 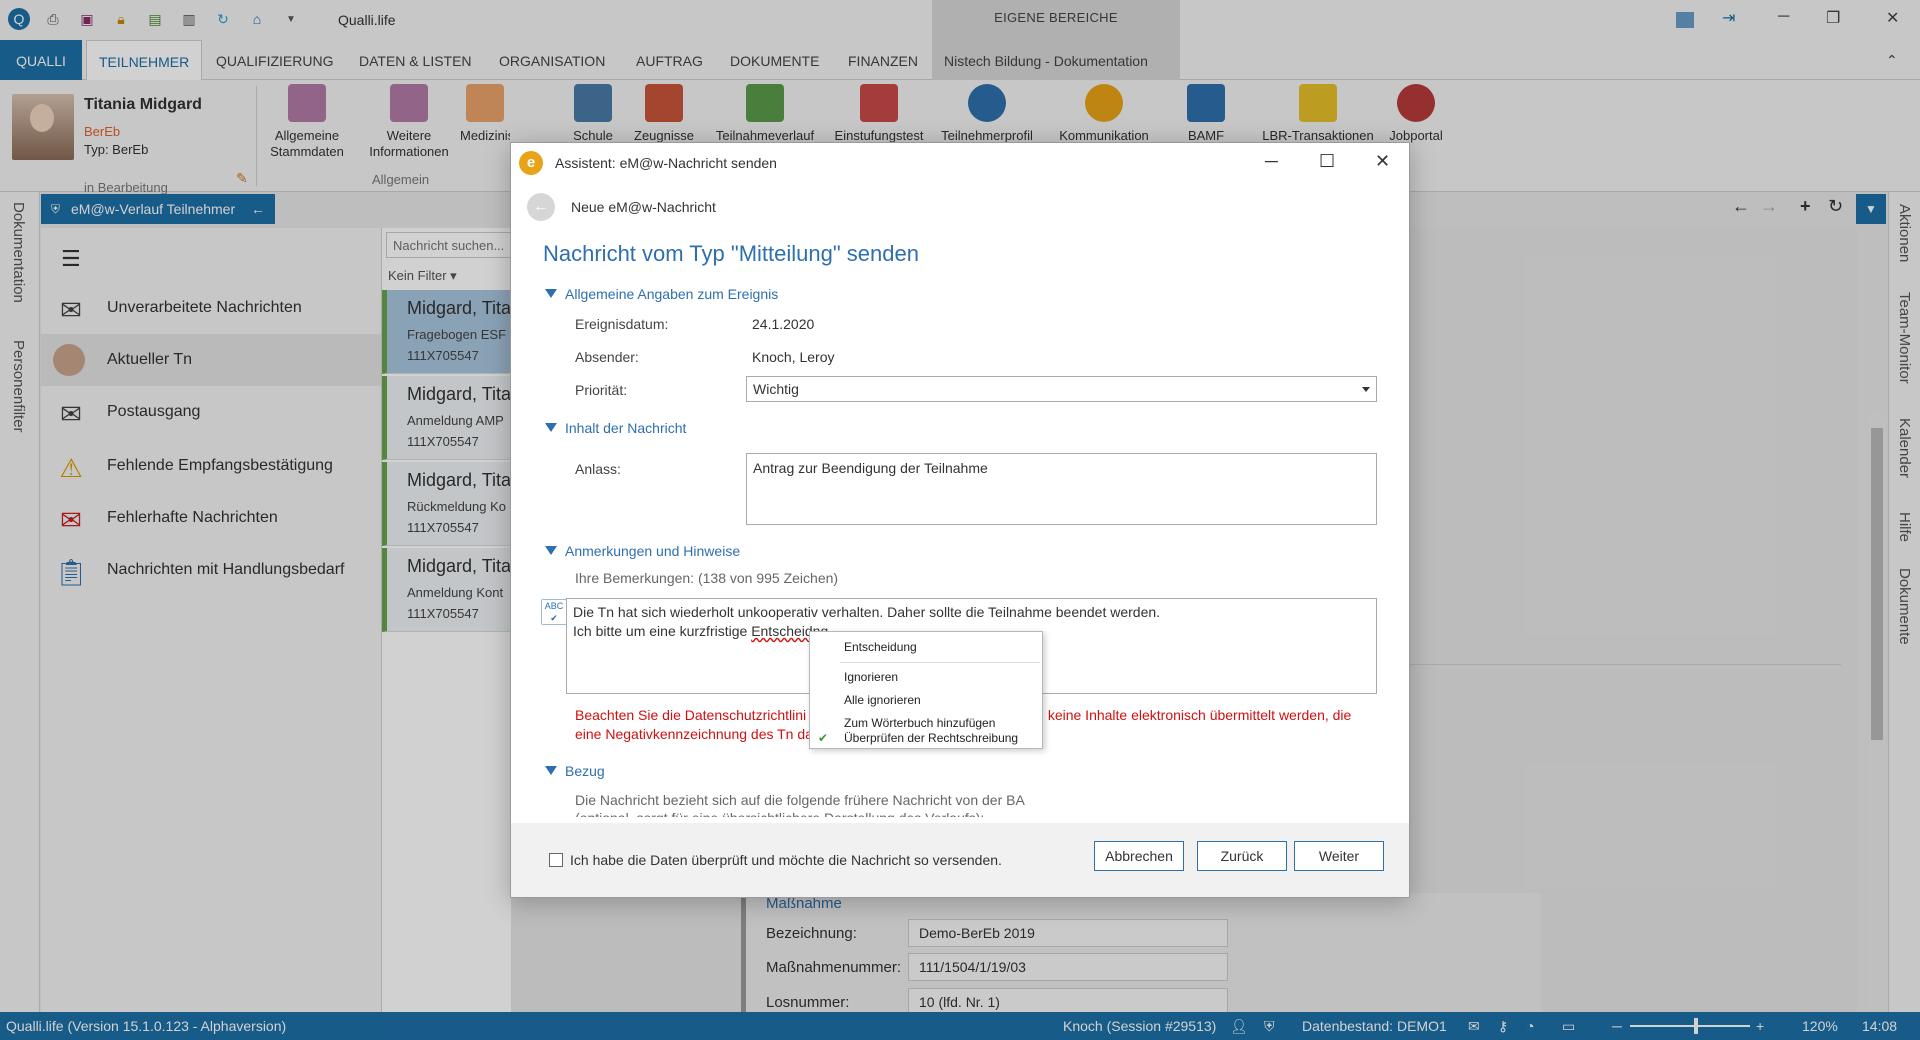 I want to click on add-dictionary-menu-item: Zum Wörterbuch hinzufügen, so click(x=919, y=723).